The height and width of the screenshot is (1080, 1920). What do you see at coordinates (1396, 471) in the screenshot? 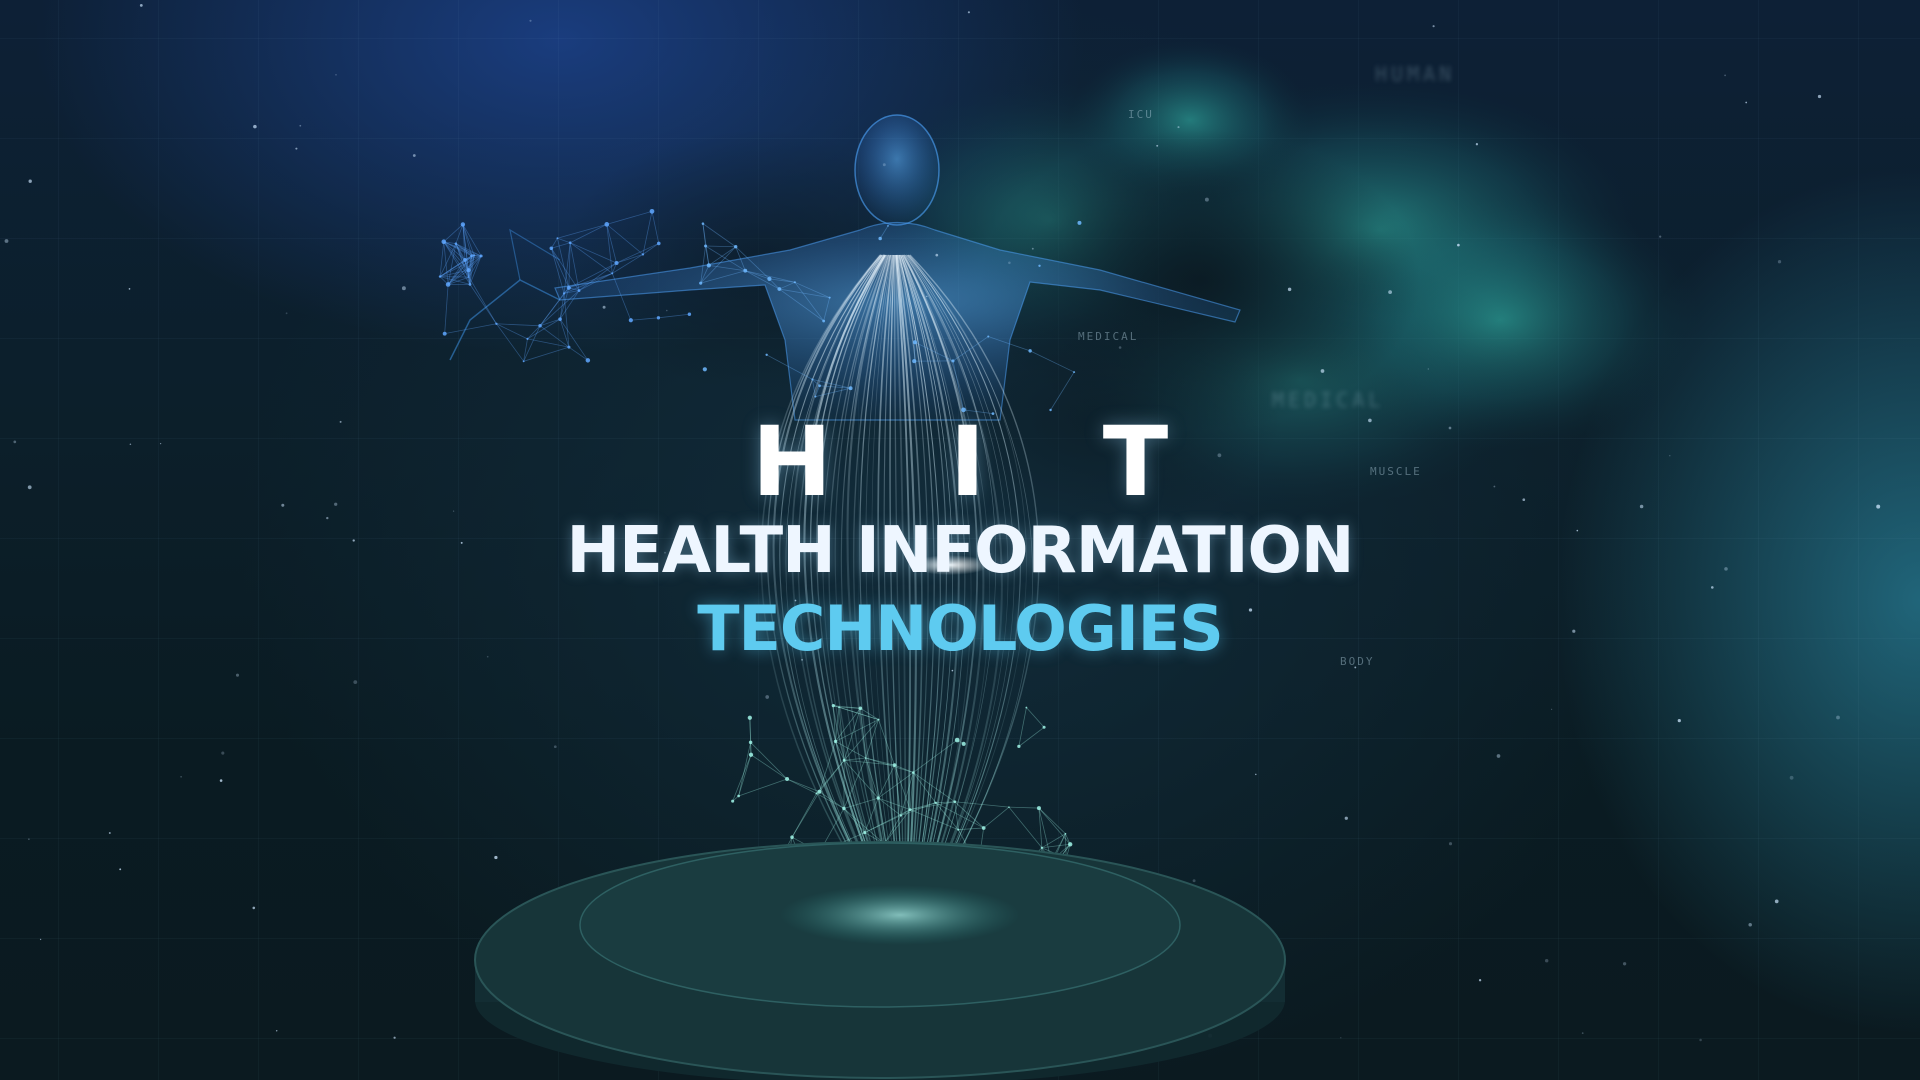
I see `micro-label-muscle: MUSCLE` at bounding box center [1396, 471].